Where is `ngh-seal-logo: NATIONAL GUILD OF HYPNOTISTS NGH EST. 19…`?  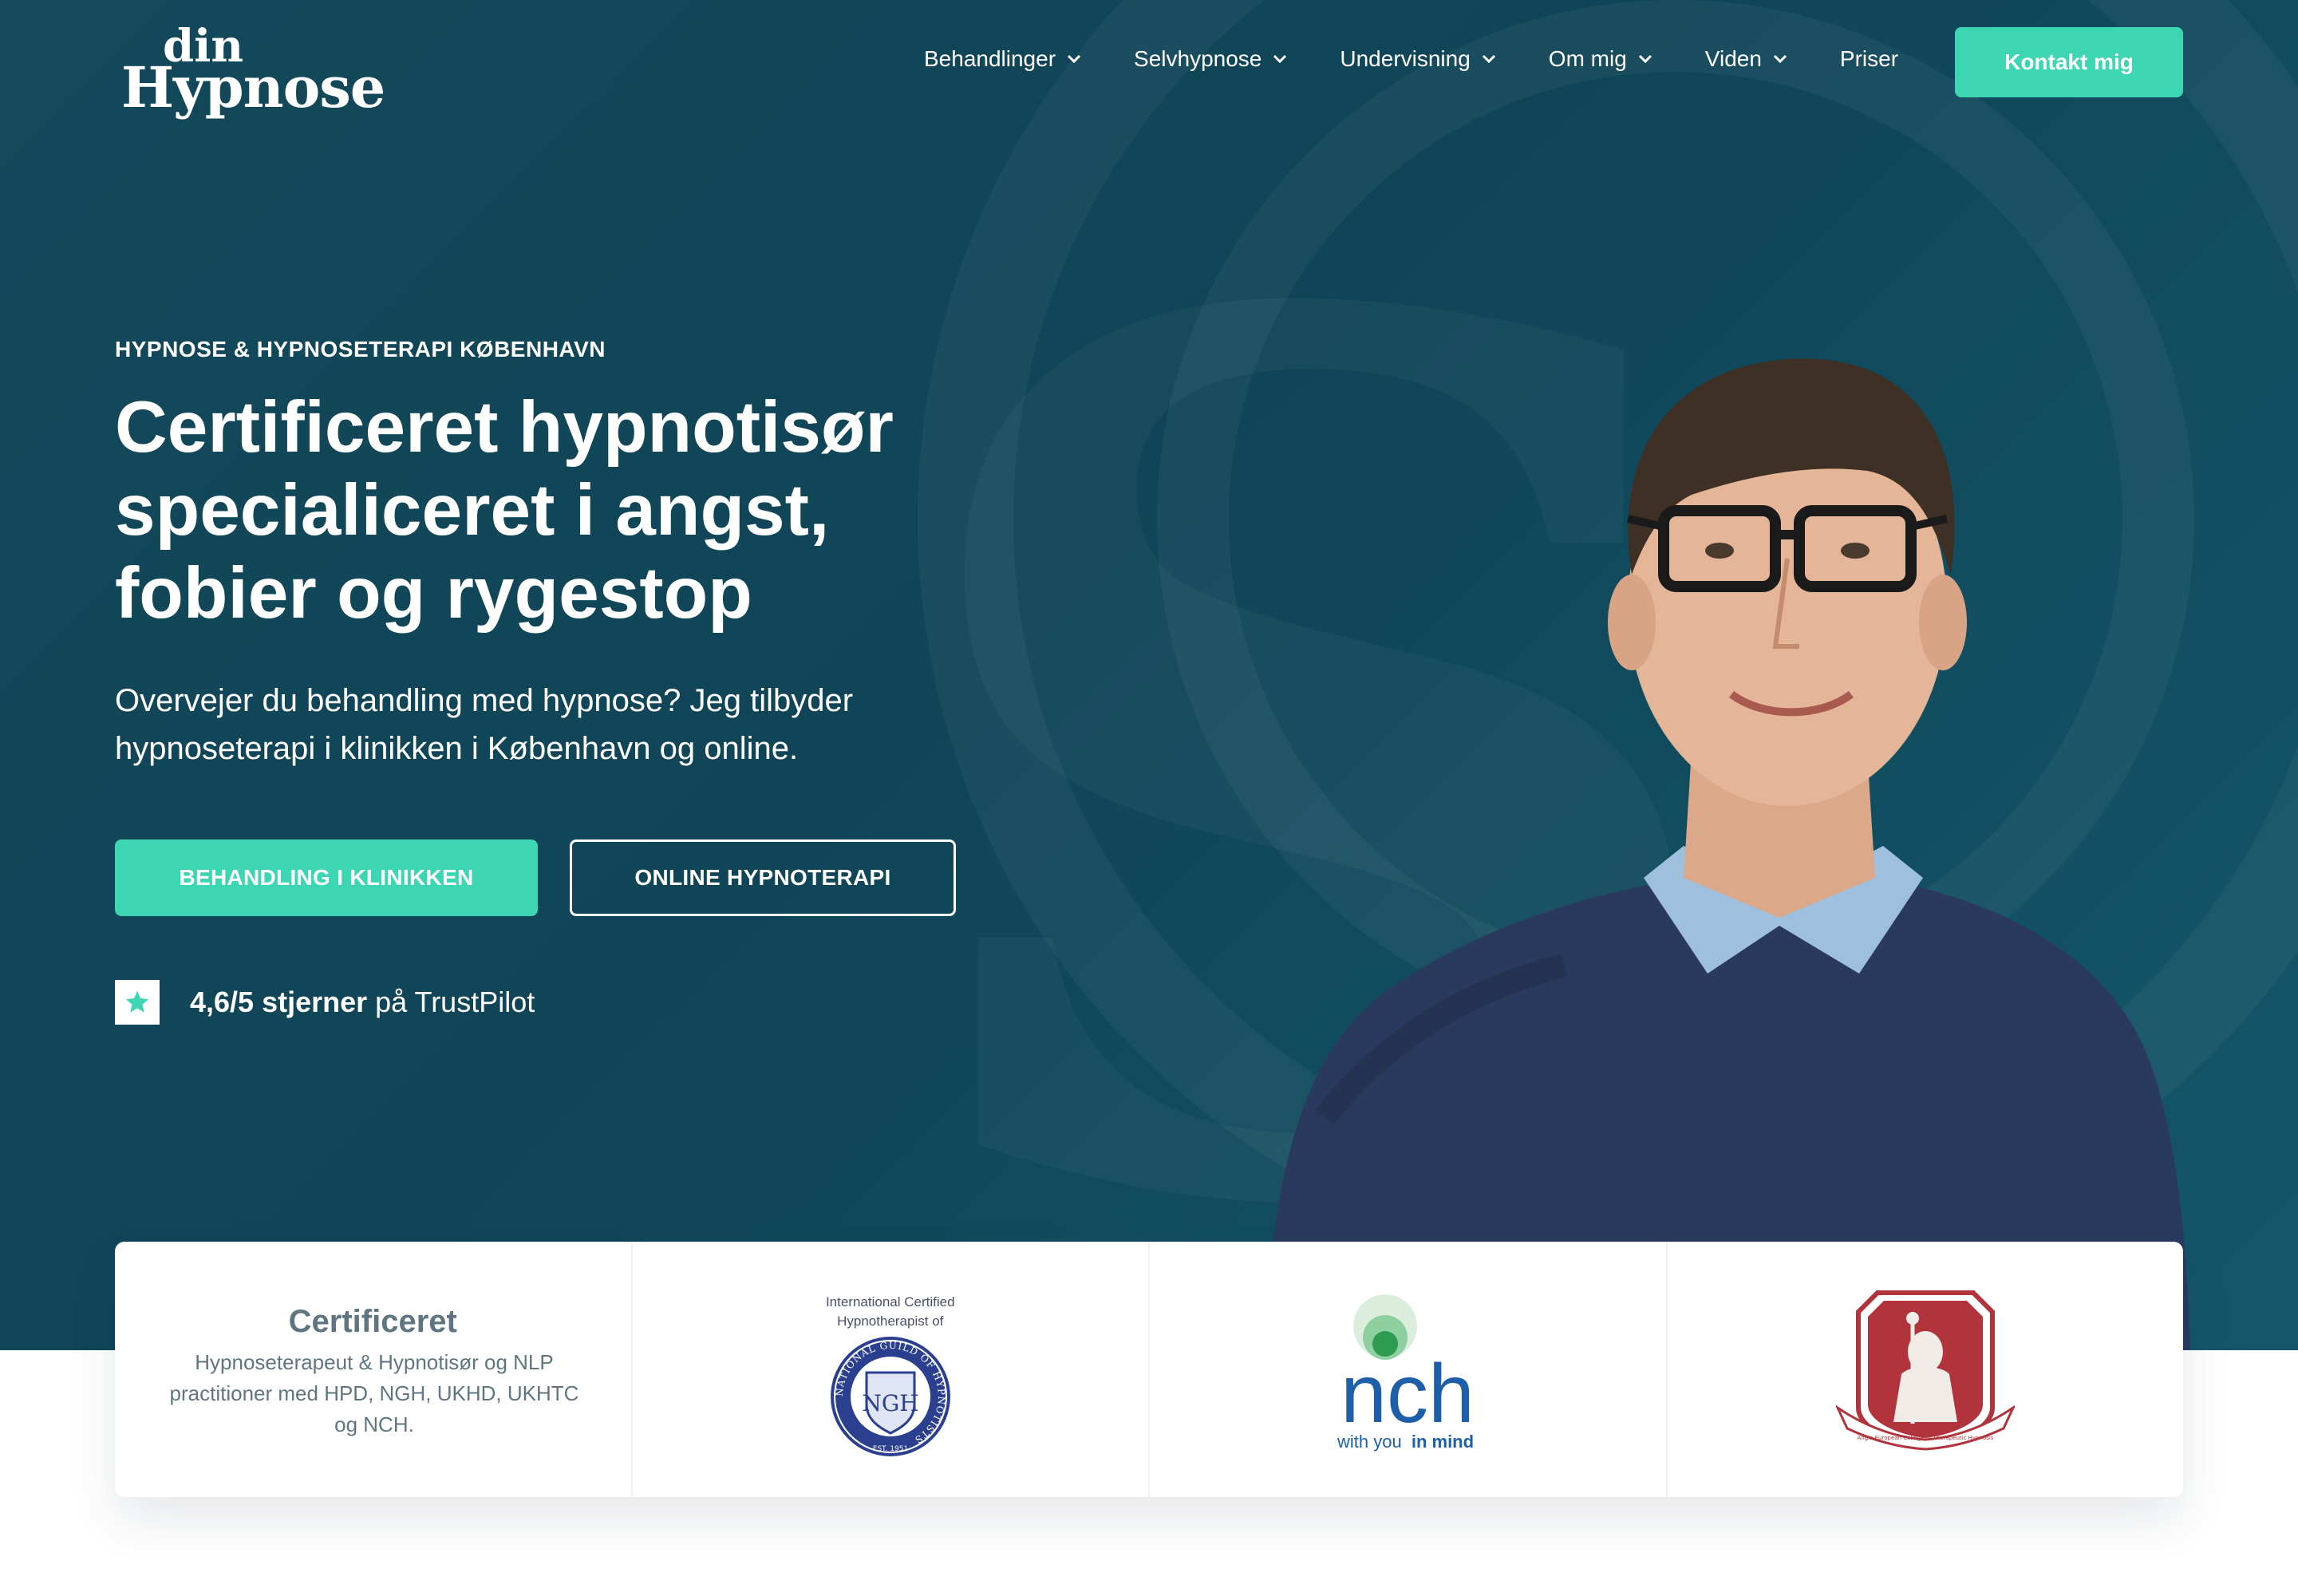 ngh-seal-logo: NATIONAL GUILD OF HYPNOTISTS NGH EST. 19… is located at coordinates (890, 1396).